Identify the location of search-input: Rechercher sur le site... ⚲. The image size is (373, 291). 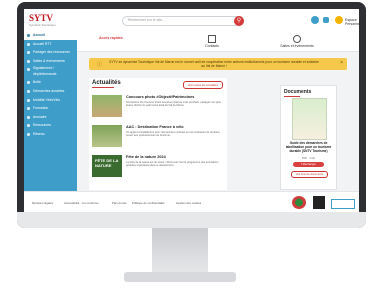
(183, 21).